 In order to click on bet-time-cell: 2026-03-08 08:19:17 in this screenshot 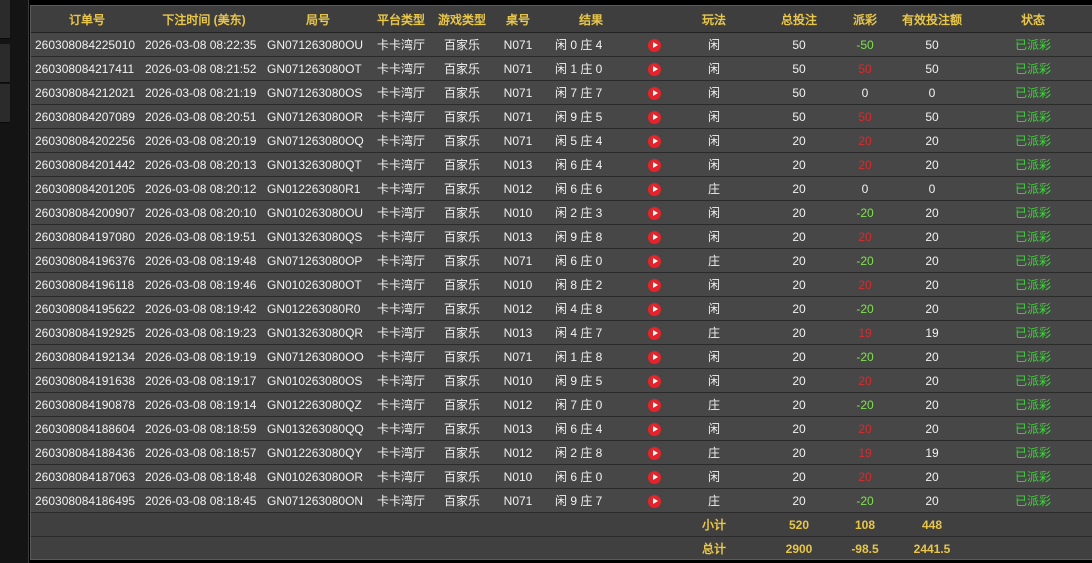, I will do `click(204, 380)`.